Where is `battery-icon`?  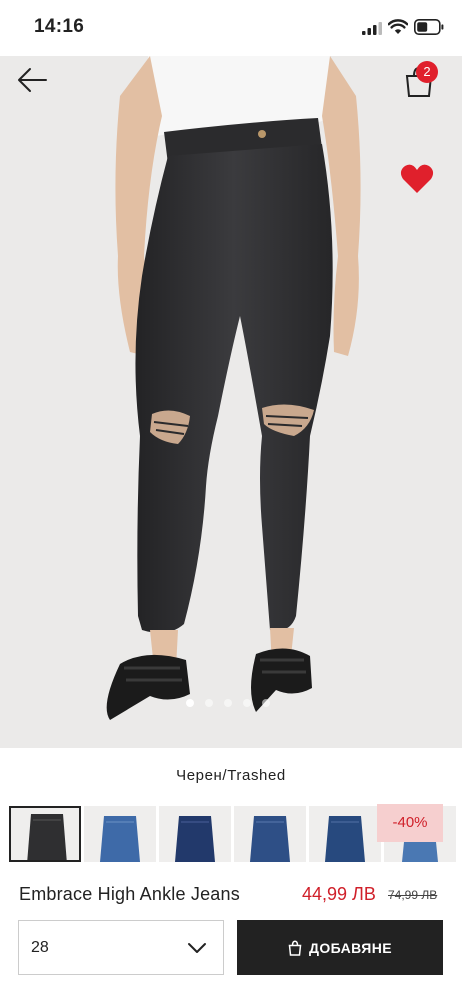 battery-icon is located at coordinates (429, 27).